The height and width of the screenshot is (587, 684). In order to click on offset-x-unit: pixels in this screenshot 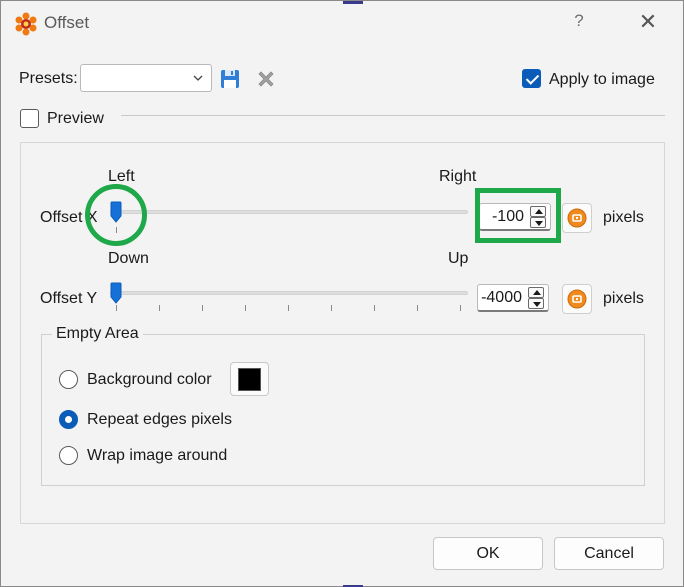, I will do `click(623, 217)`.